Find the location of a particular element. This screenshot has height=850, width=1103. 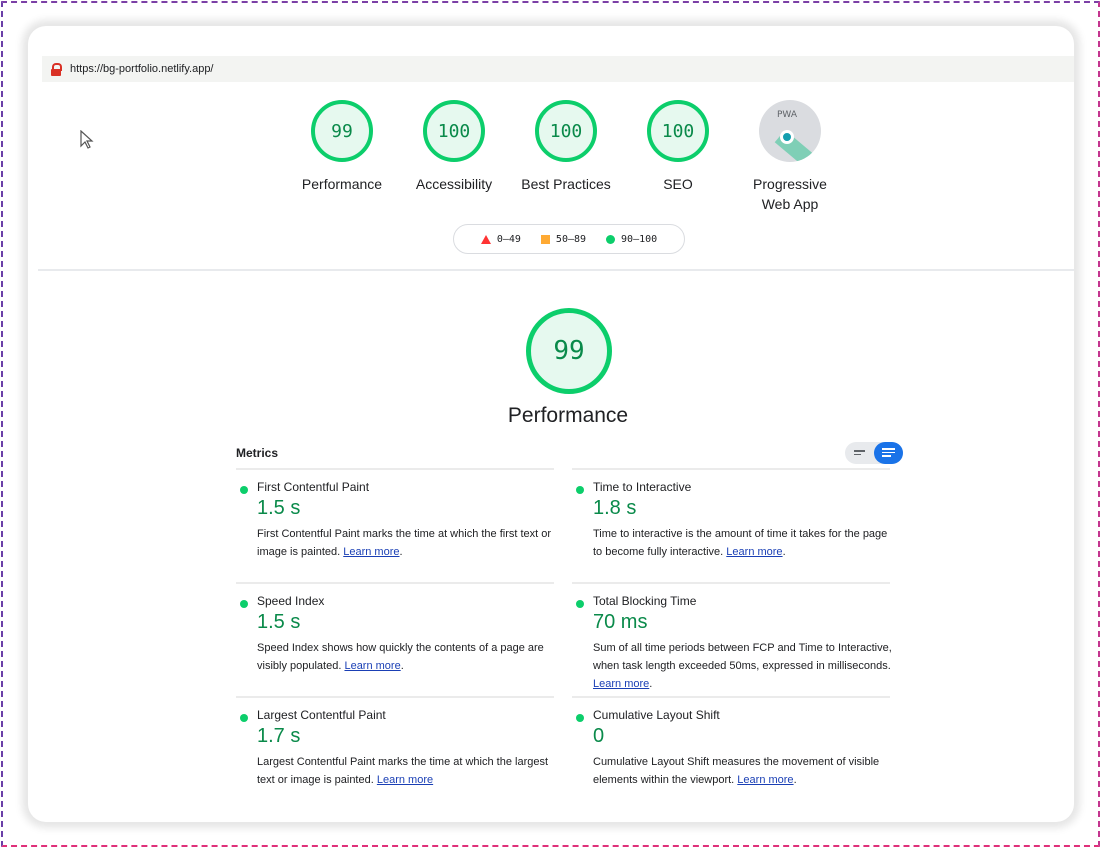

gauge-best-practices: 100 Best Practices is located at coordinates (566, 157).